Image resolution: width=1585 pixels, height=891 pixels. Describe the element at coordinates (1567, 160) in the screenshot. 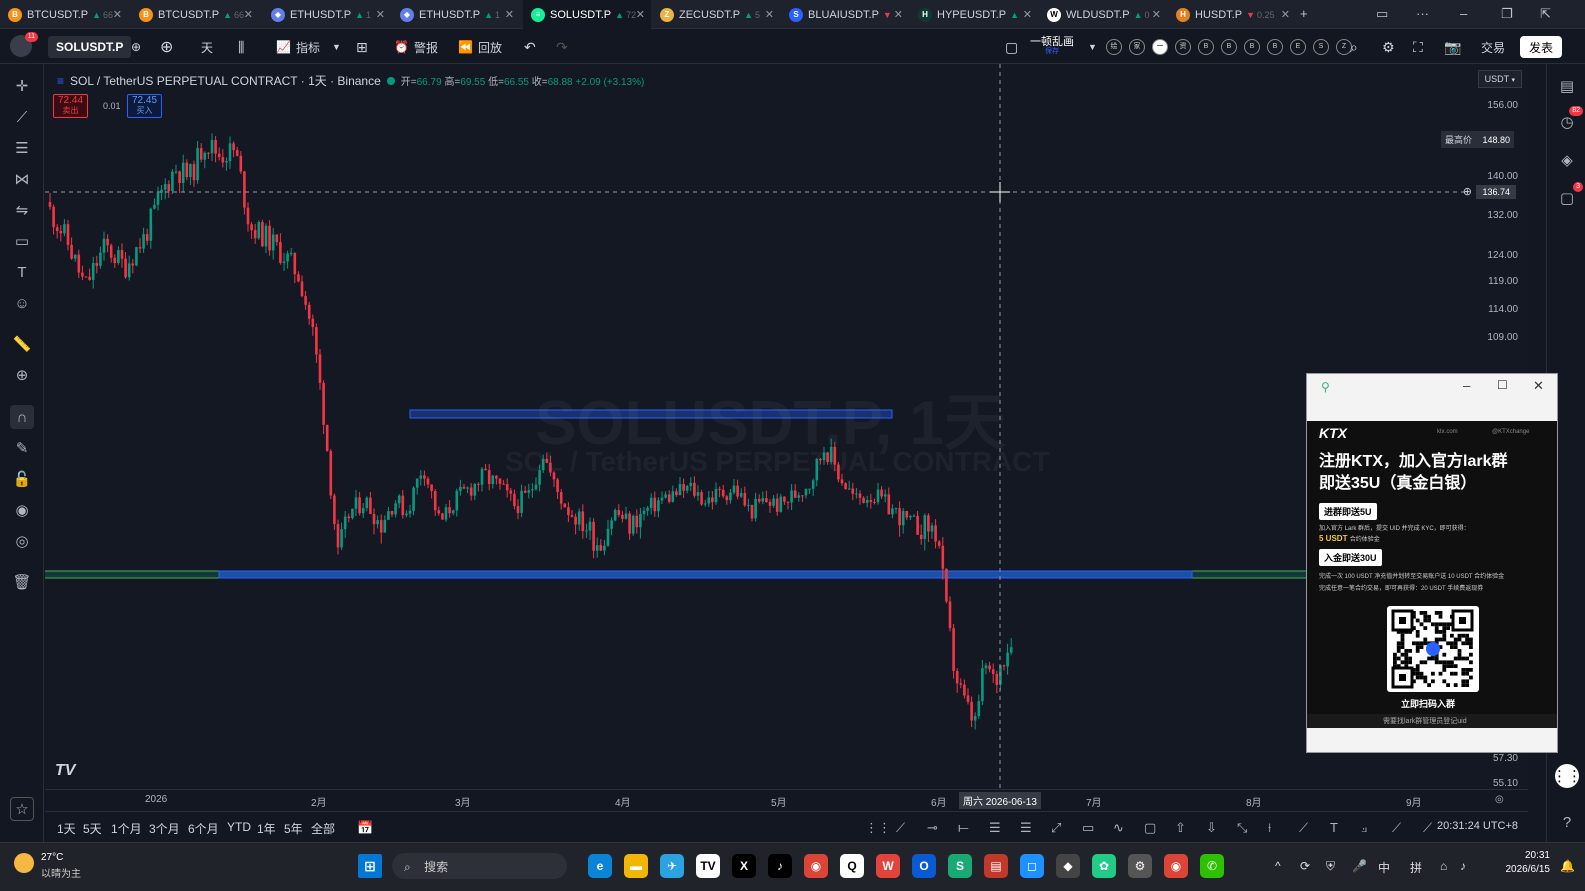

I see `layers-icon: ◈` at that location.